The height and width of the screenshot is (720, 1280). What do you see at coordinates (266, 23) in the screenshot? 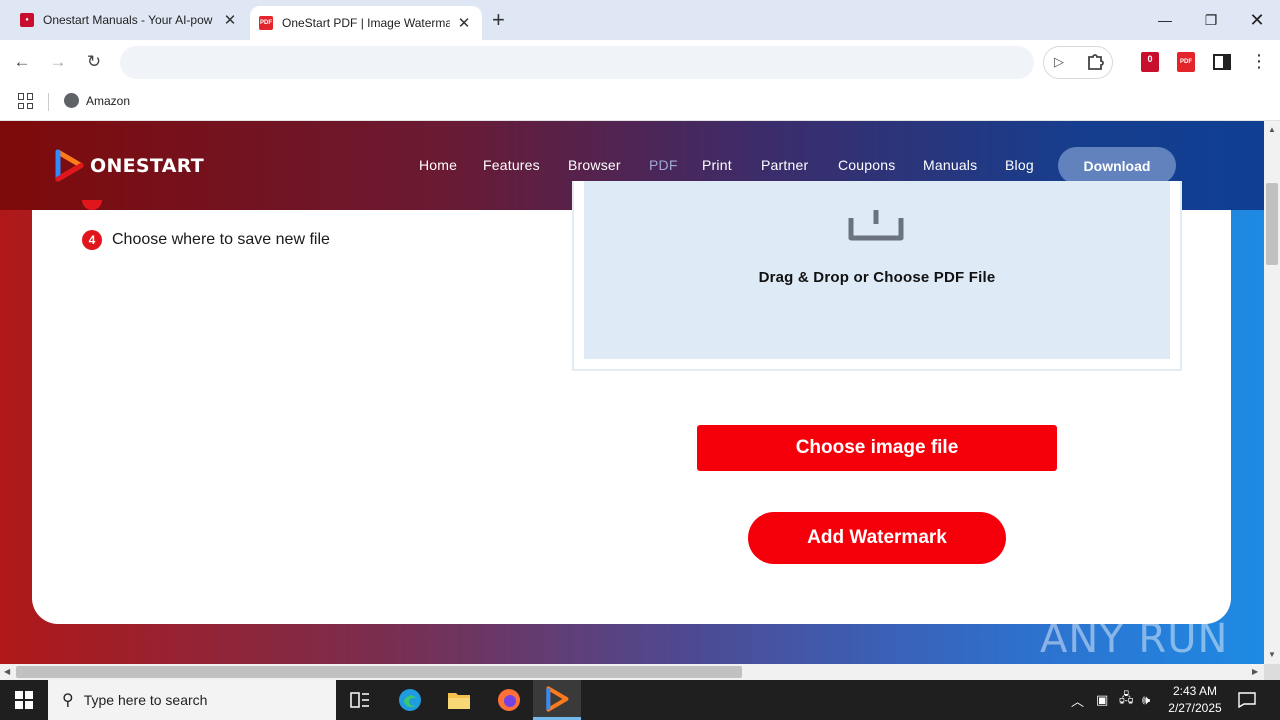
I see `pdf-favicon-icon: PDF` at bounding box center [266, 23].